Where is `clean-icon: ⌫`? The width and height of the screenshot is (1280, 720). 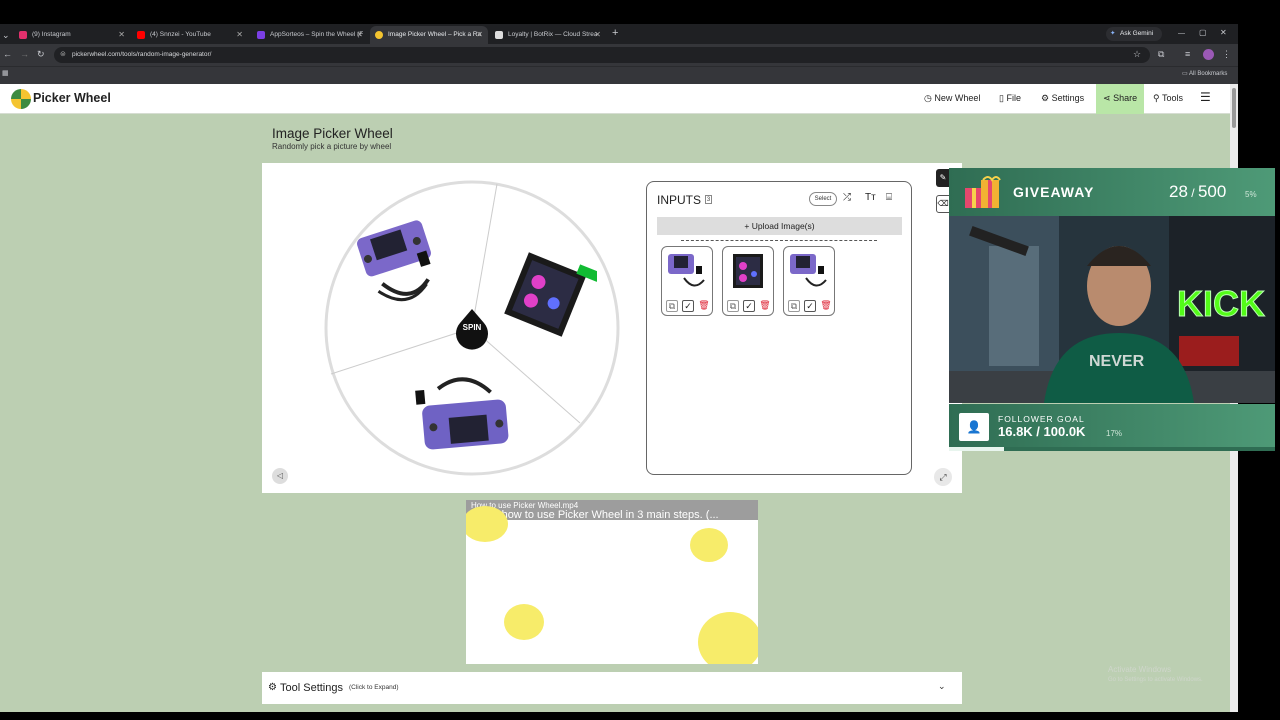 clean-icon: ⌫ is located at coordinates (943, 204).